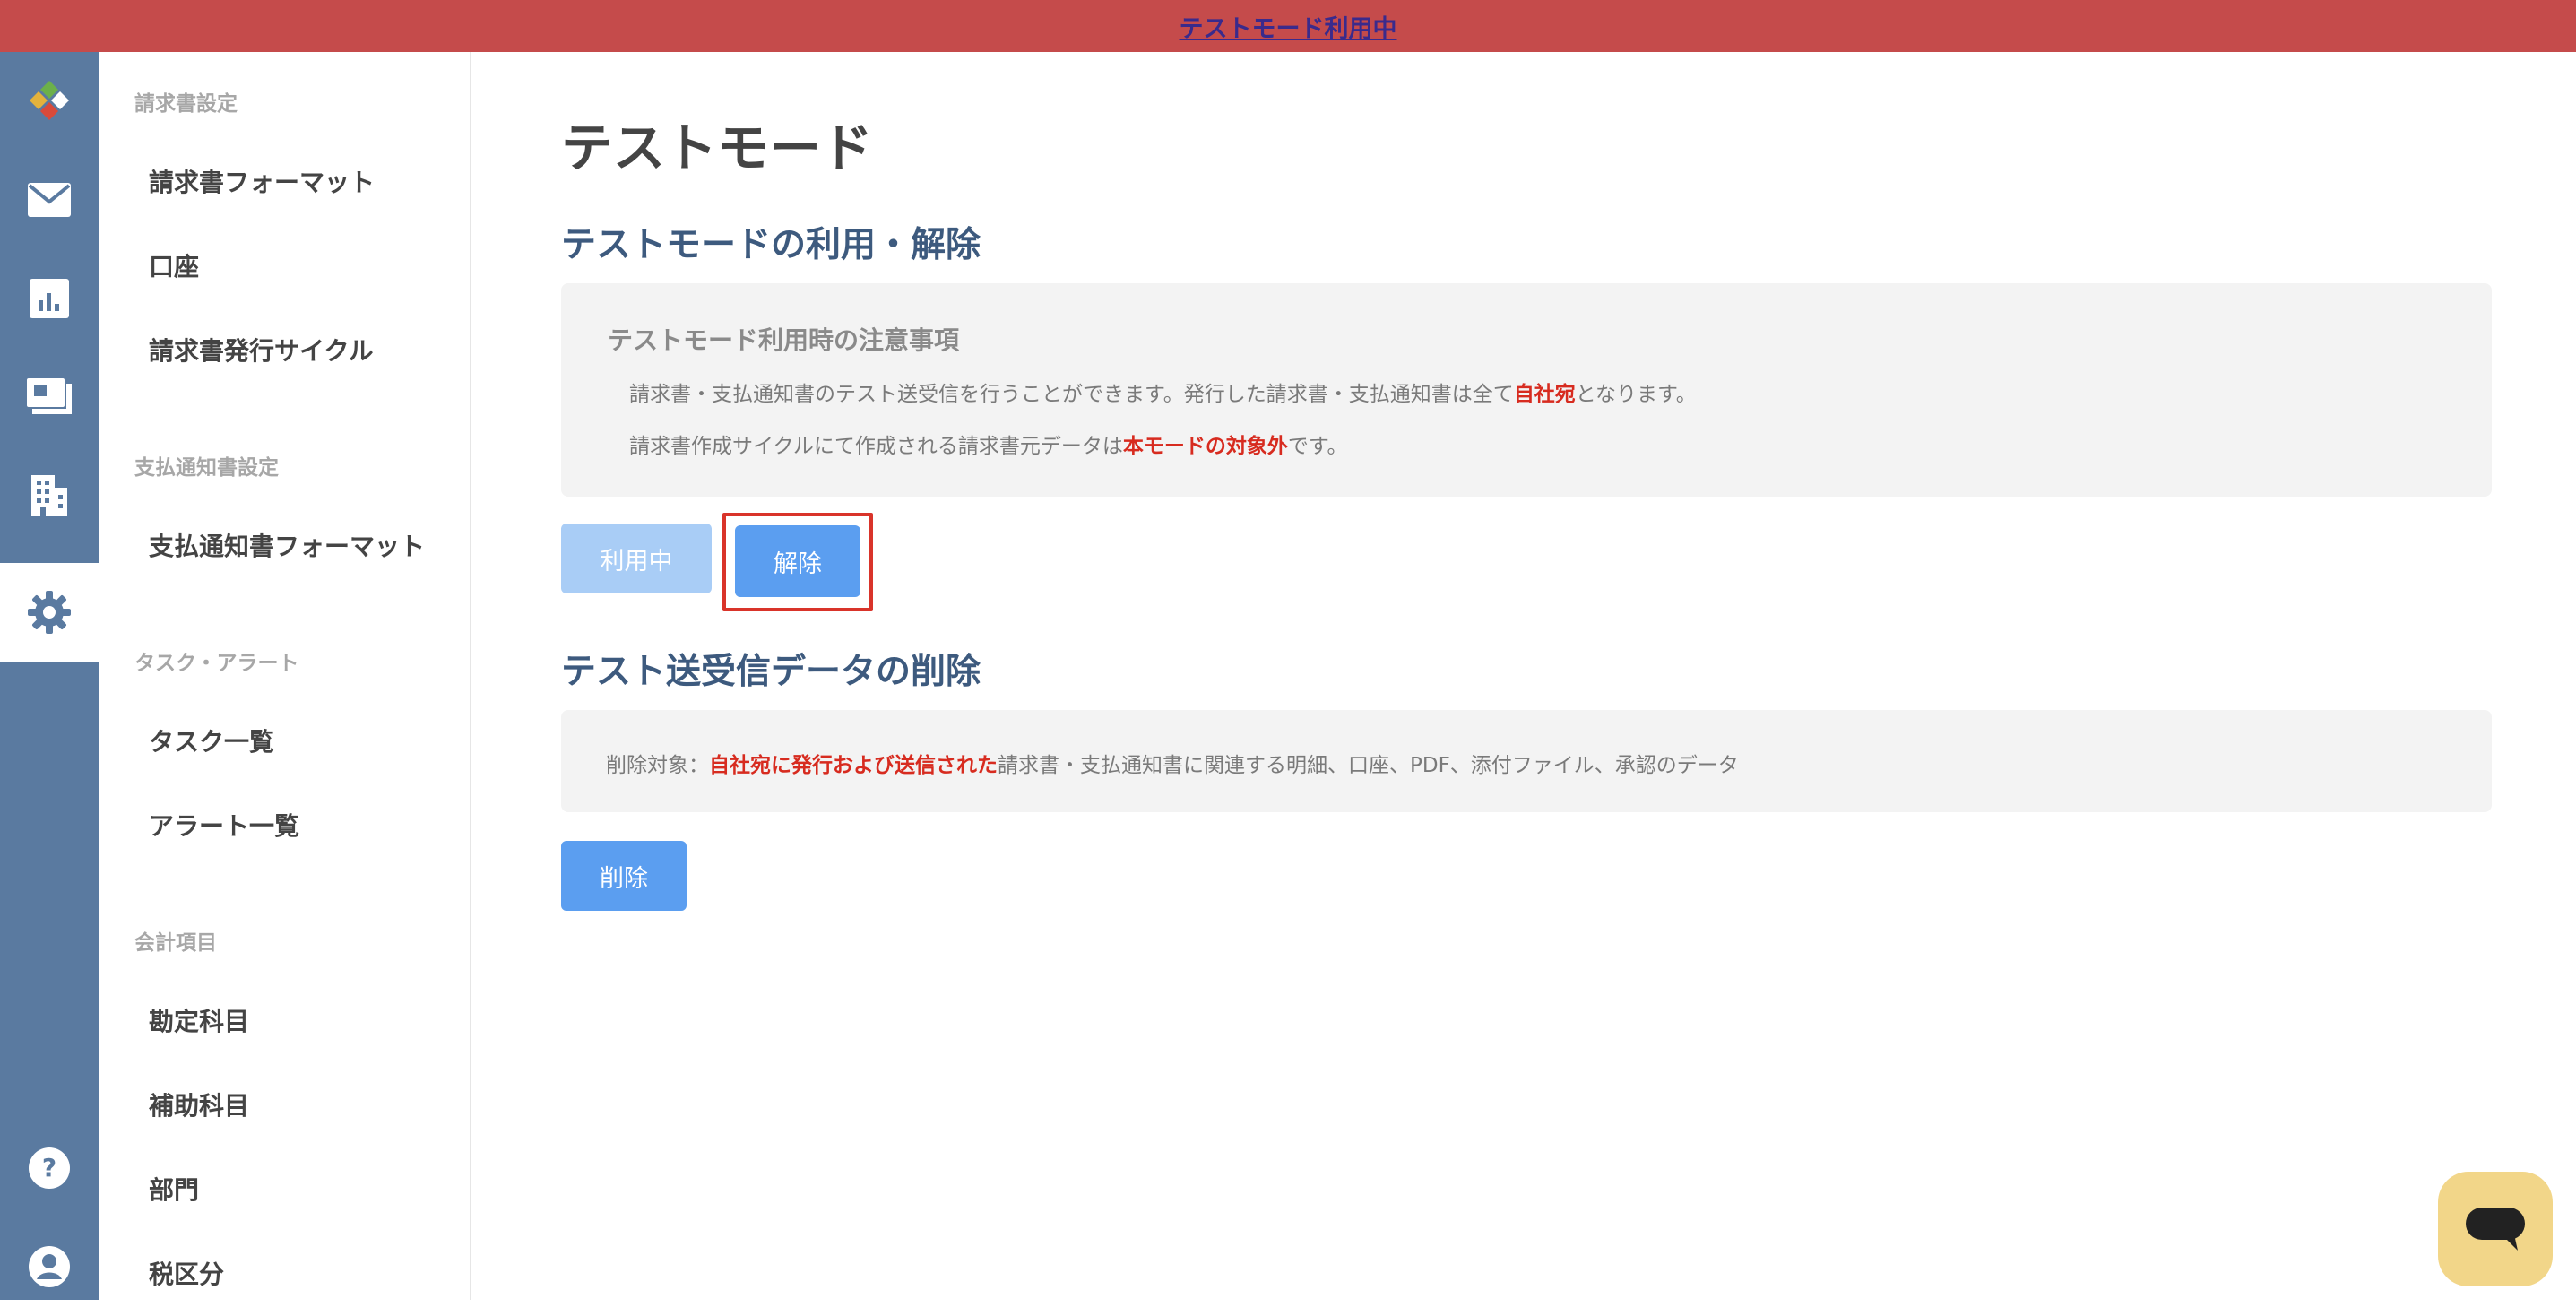 This screenshot has height=1316, width=2576. What do you see at coordinates (211, 740) in the screenshot?
I see `menu-item-task-list: タスク一覧` at bounding box center [211, 740].